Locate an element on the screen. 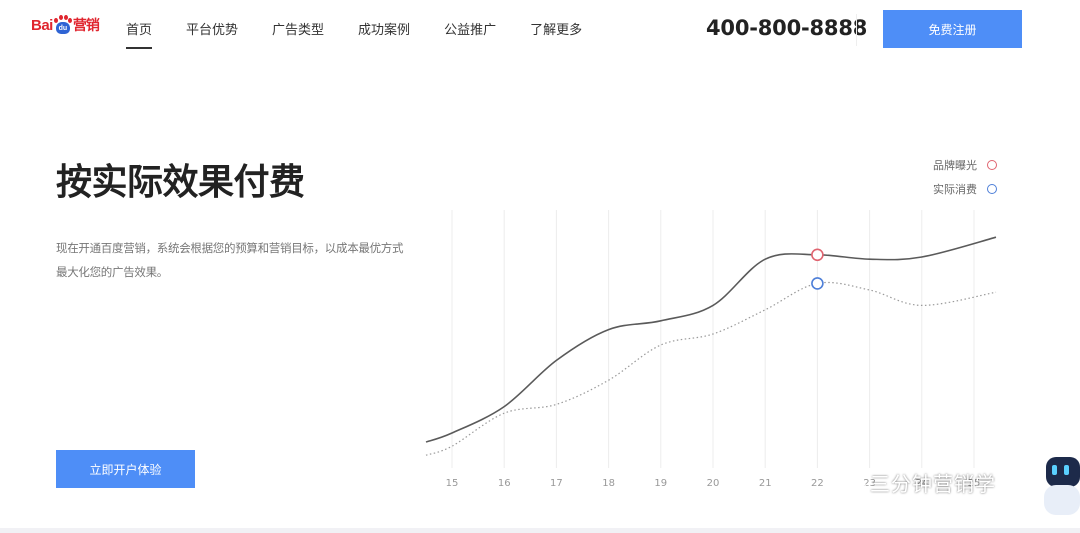 The image size is (1080, 533). x-tick-label: 17 is located at coordinates (556, 483).